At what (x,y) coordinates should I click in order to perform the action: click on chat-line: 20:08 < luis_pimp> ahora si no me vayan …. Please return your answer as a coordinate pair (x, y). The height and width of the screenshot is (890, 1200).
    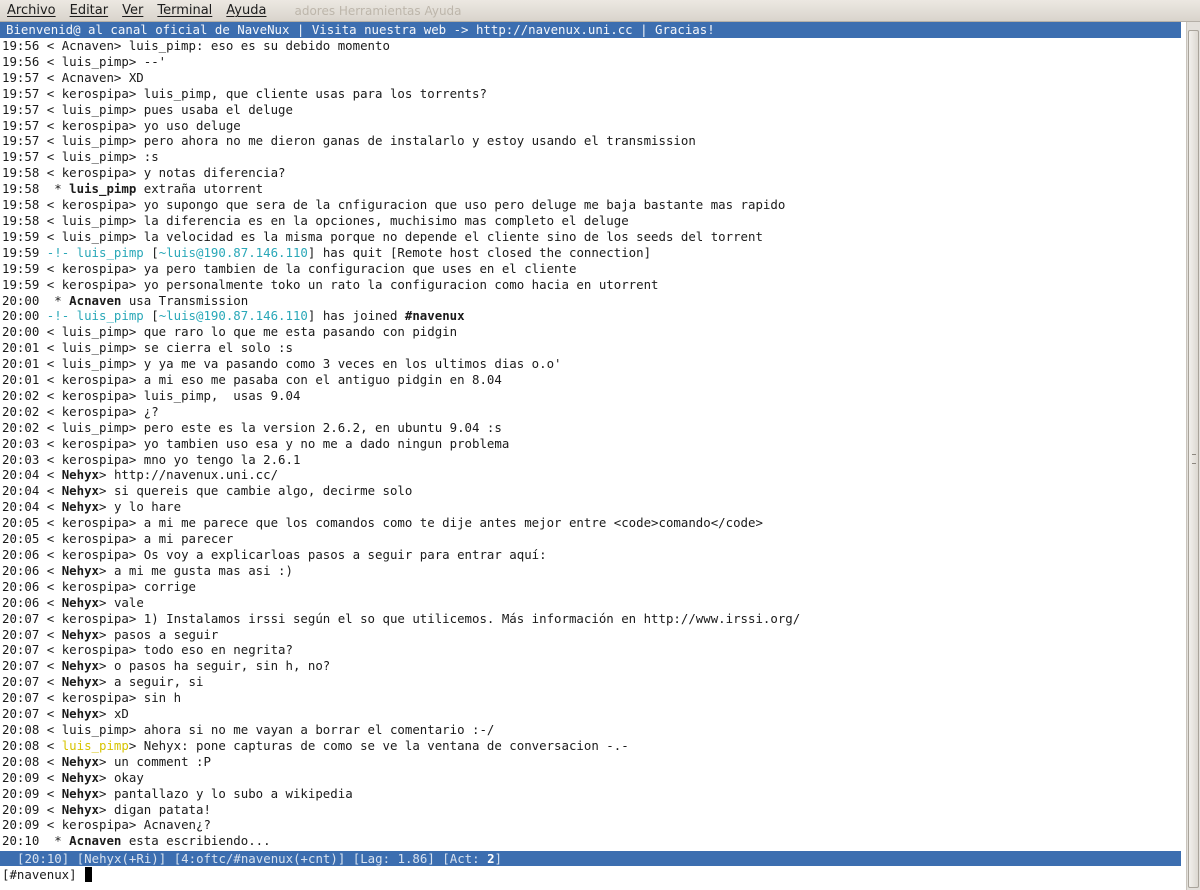
    Looking at the image, I should click on (592, 730).